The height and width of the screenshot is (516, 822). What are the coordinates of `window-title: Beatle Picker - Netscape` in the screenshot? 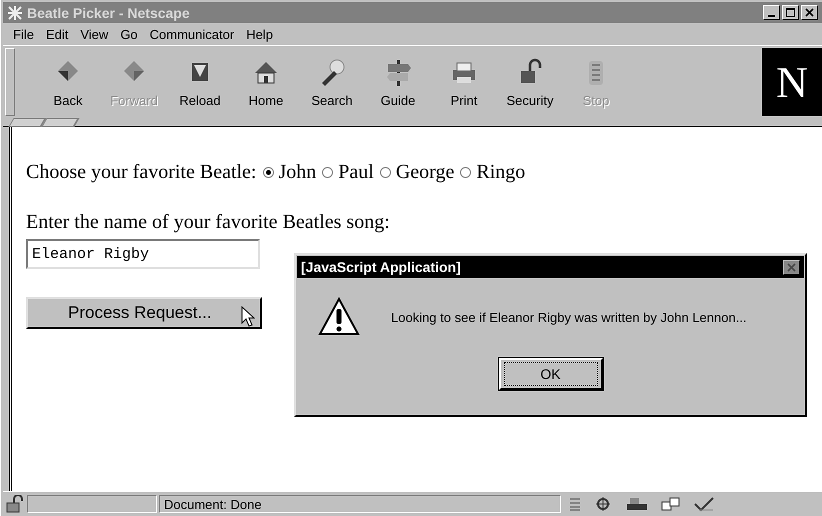 It's located at (109, 12).